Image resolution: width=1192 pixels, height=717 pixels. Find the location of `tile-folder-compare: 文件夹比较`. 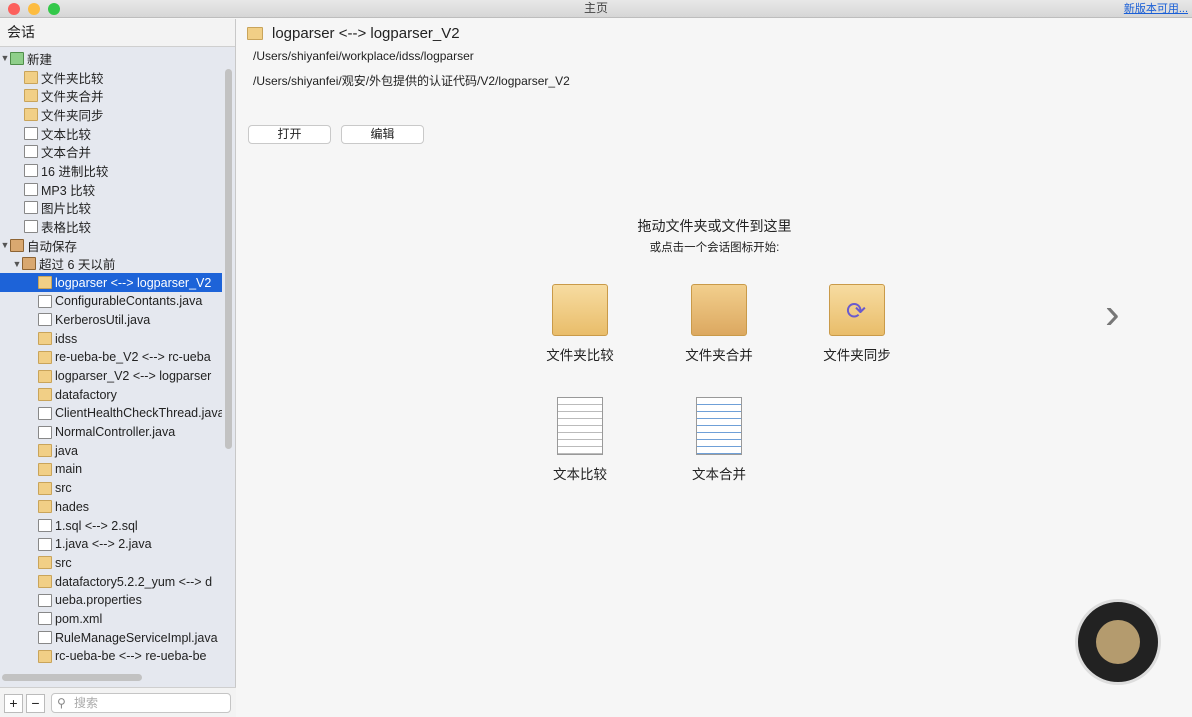

tile-folder-compare: 文件夹比较 is located at coordinates (580, 324).